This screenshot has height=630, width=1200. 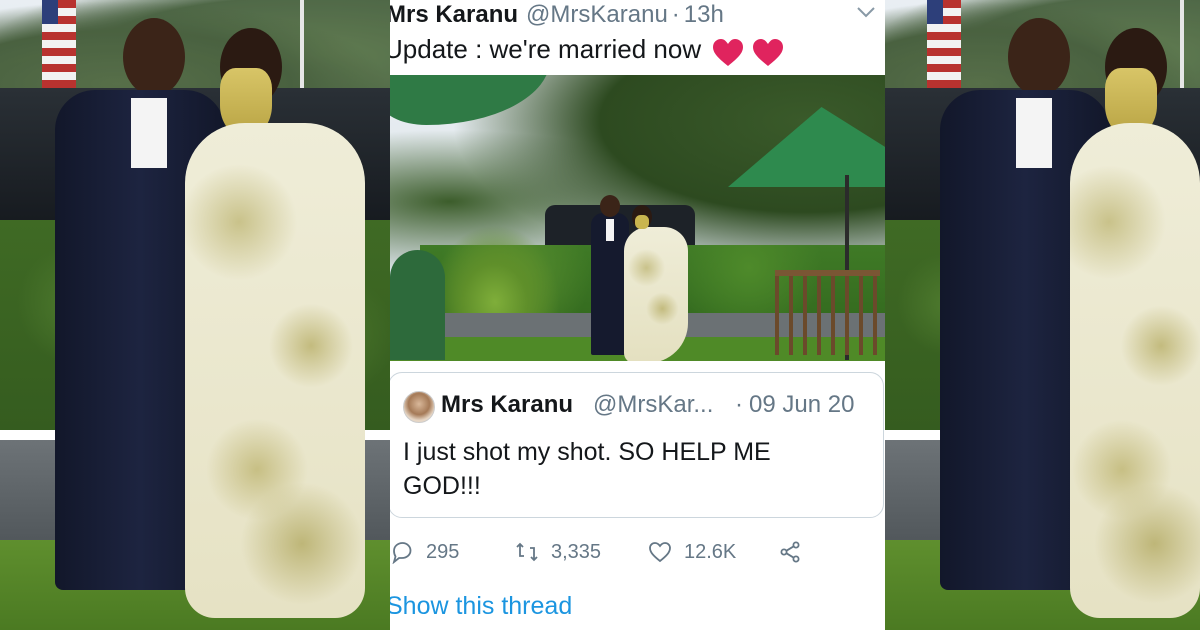 I want to click on tweet-header: Mrs Karanu @MrsKaranu · 13h, so click(x=637, y=15).